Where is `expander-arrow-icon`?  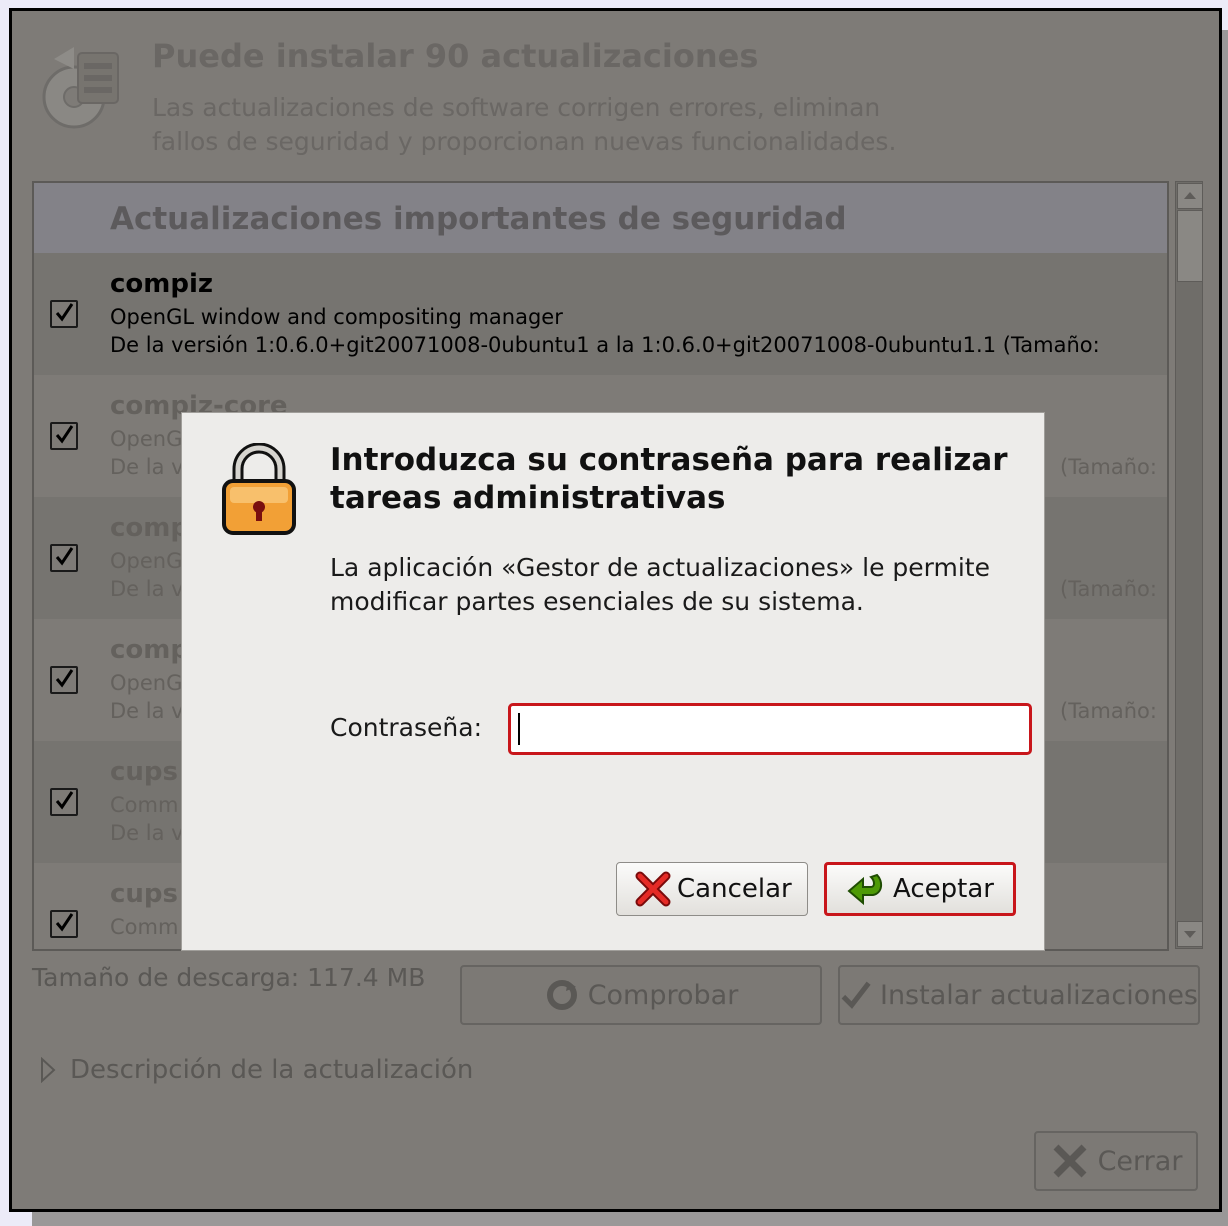 expander-arrow-icon is located at coordinates (48, 1070).